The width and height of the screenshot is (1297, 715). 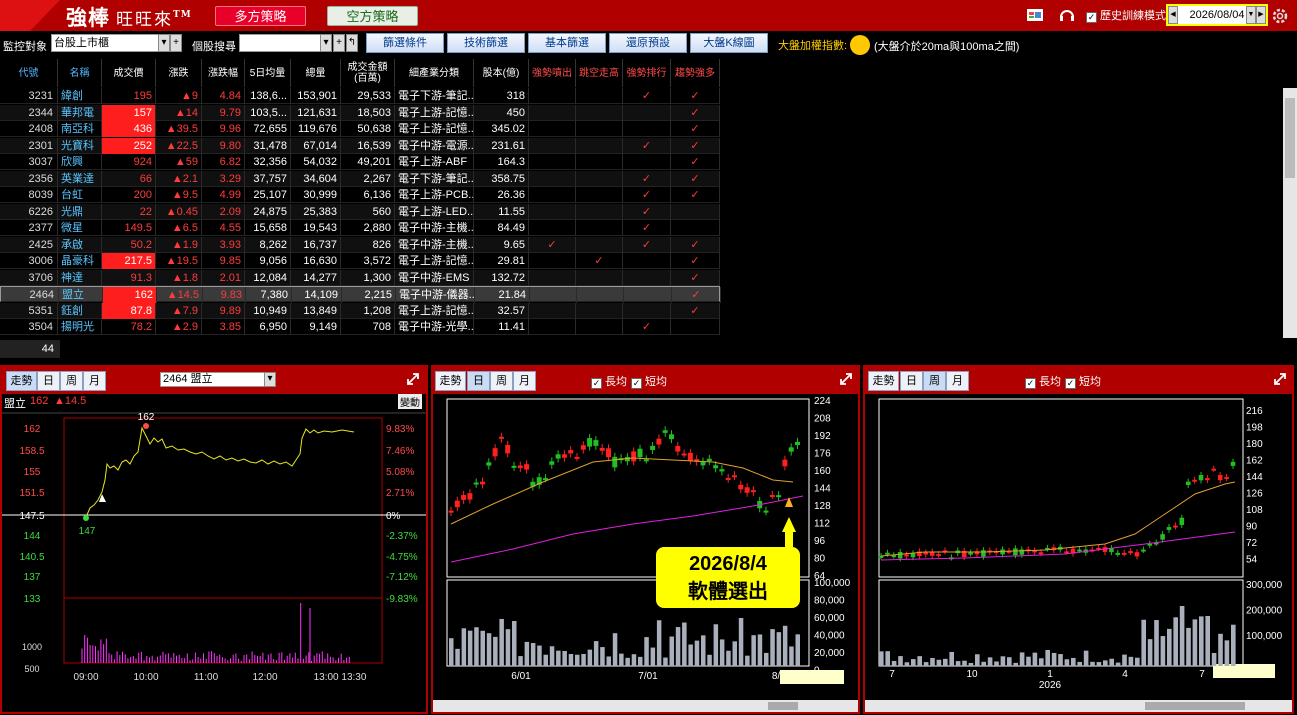 What do you see at coordinates (223, 195) in the screenshot?
I see `cell-pct: 4.99` at bounding box center [223, 195].